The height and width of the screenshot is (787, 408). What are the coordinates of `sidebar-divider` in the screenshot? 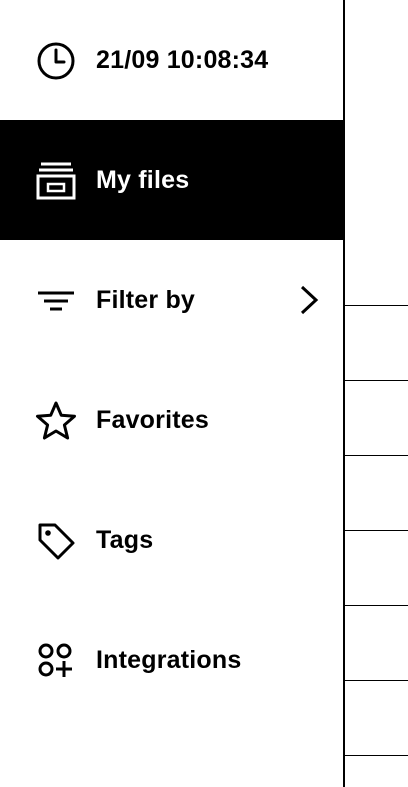 It's located at (344, 393).